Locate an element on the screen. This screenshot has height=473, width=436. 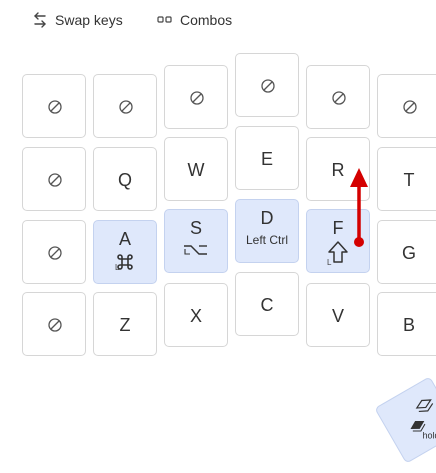
key-label: X is located at coordinates (195, 316).